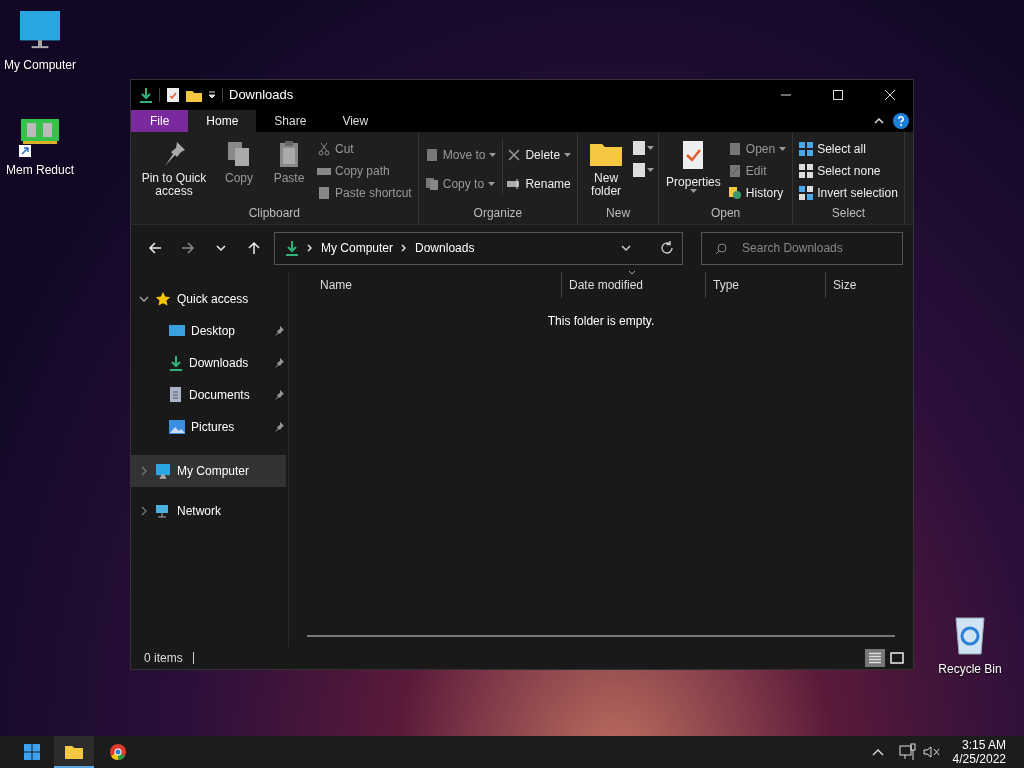  I want to click on desktop-icon-label: Mem Reduct, so click(40, 170).